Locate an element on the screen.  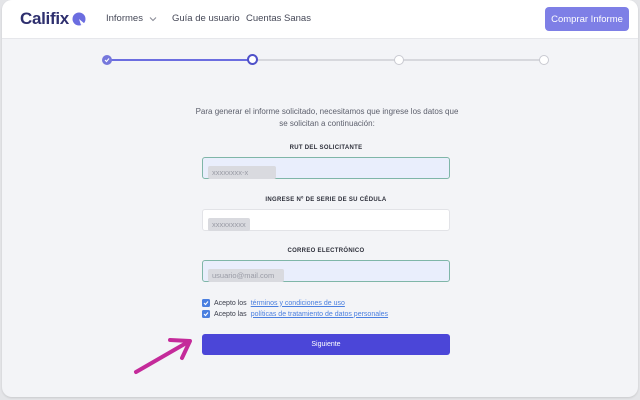
privacy-checkbox is located at coordinates (206, 314).